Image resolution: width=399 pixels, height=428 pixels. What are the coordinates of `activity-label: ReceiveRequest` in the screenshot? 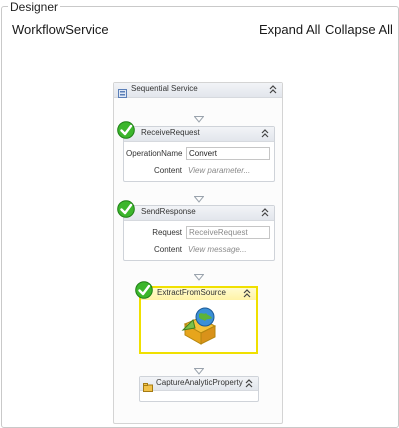 It's located at (170, 132).